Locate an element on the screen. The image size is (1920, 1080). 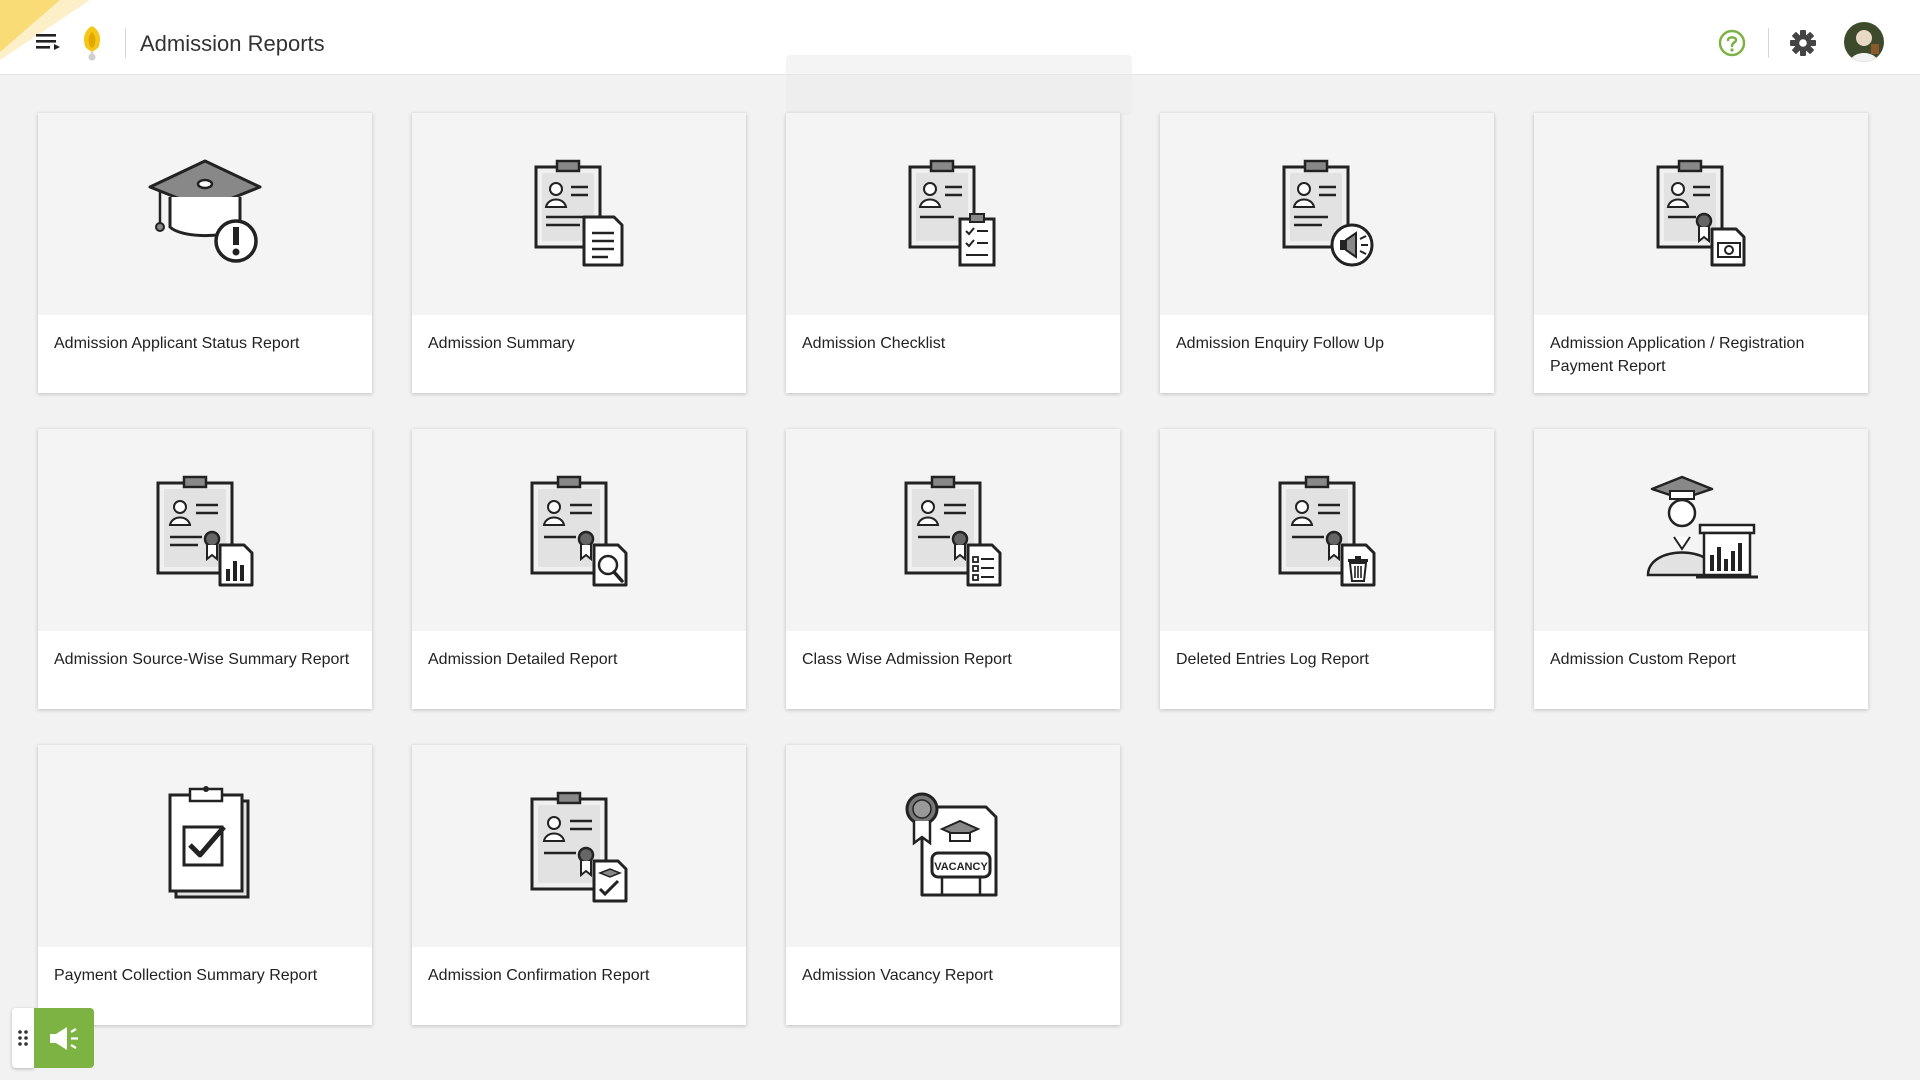
avatar is located at coordinates (1864, 42).